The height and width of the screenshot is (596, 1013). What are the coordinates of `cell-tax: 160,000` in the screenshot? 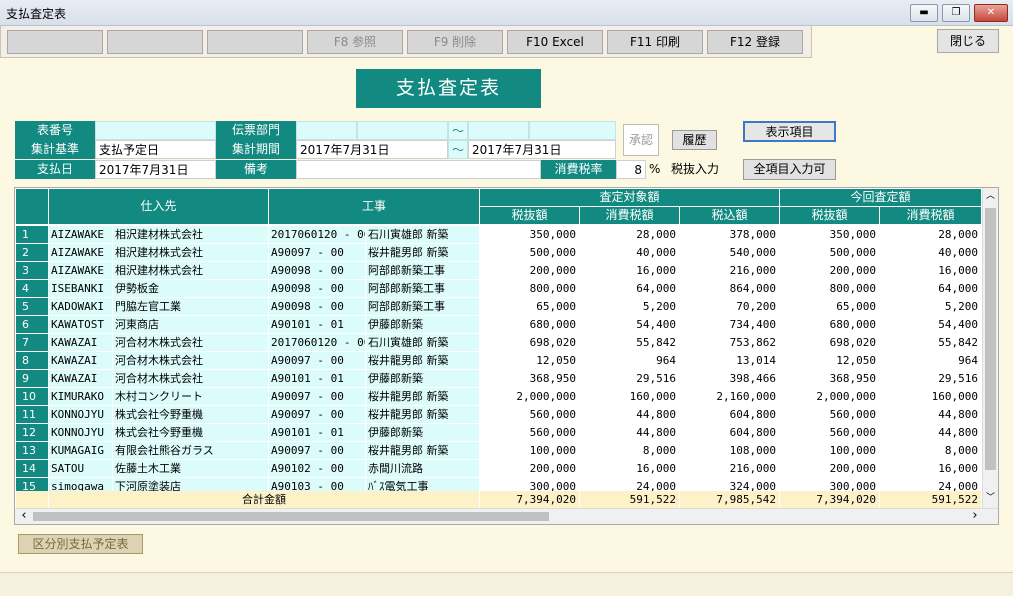 It's located at (630, 397).